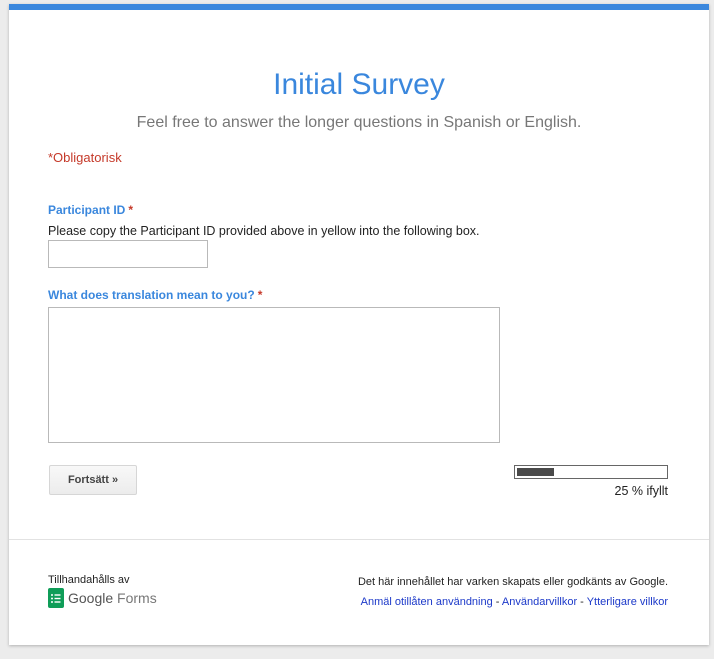  What do you see at coordinates (87, 210) in the screenshot?
I see `question-title: Participant ID` at bounding box center [87, 210].